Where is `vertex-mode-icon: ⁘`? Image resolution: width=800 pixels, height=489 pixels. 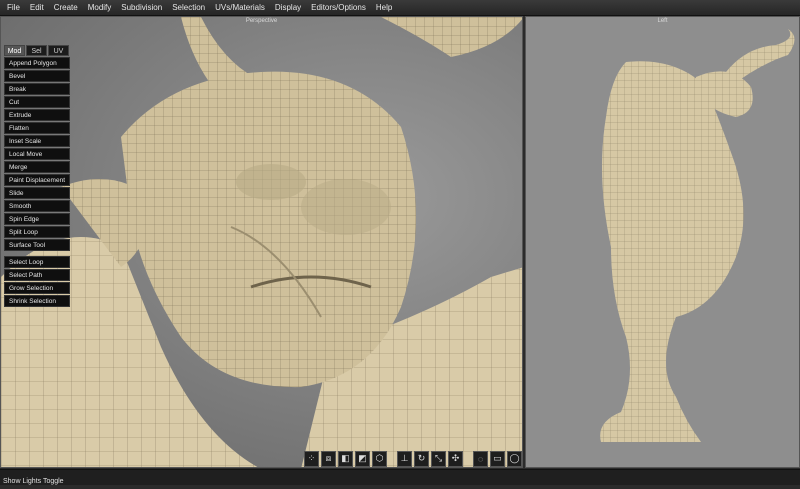
vertex-mode-icon: ⁘ is located at coordinates (311, 458).